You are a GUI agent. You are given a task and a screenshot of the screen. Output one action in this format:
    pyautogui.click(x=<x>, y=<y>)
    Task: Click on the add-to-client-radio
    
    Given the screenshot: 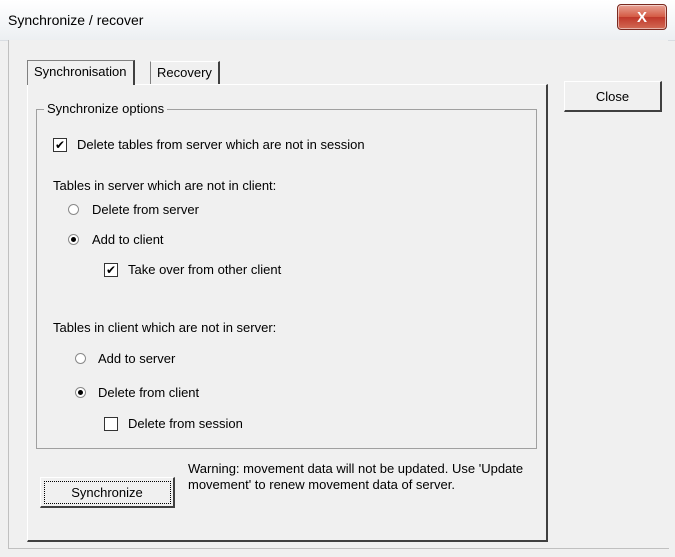 What is the action you would take?
    pyautogui.click(x=73, y=239)
    